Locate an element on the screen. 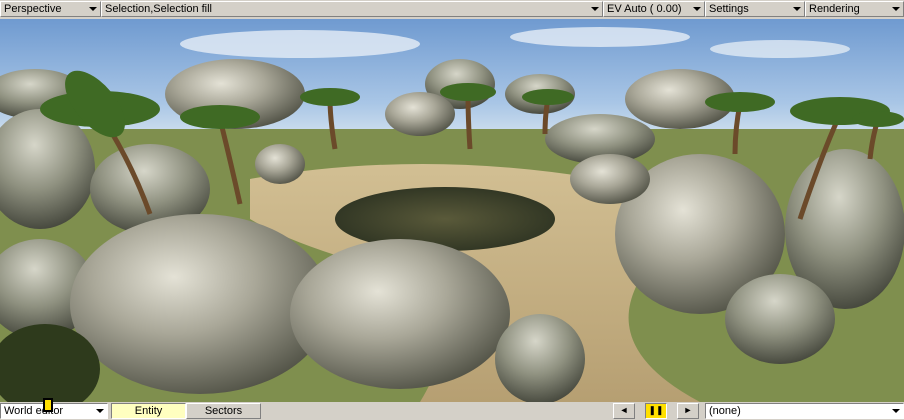  tab-entity: Entity is located at coordinates (148, 411).